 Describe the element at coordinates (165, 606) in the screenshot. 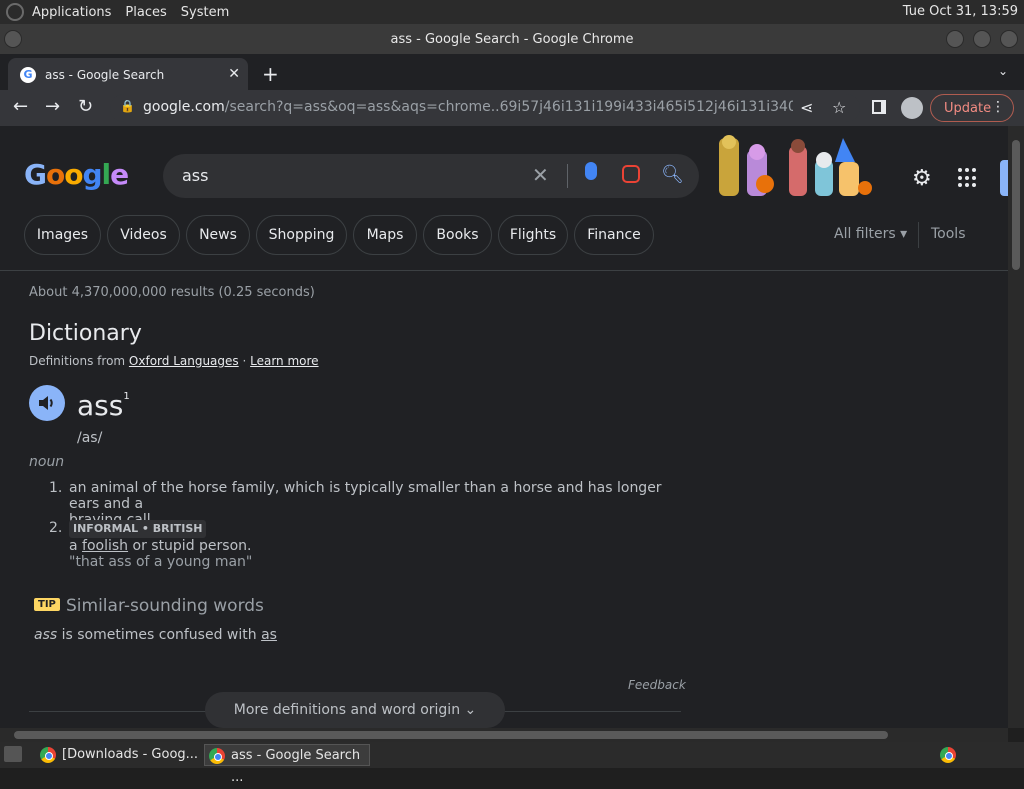

I see `similar-words-heading: Similar-sounding words` at that location.